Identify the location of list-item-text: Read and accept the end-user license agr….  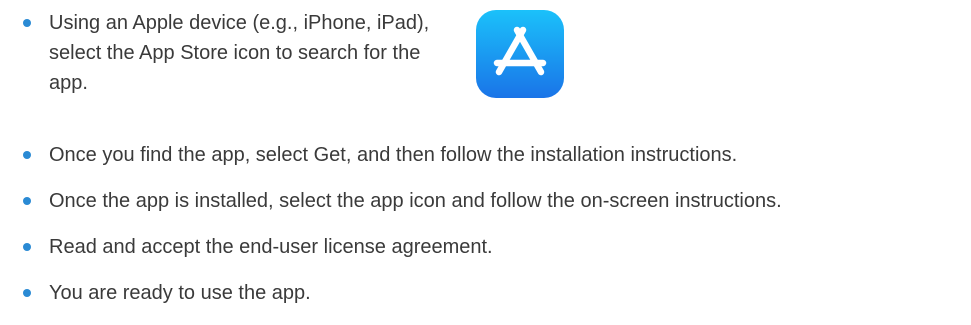
(271, 247).